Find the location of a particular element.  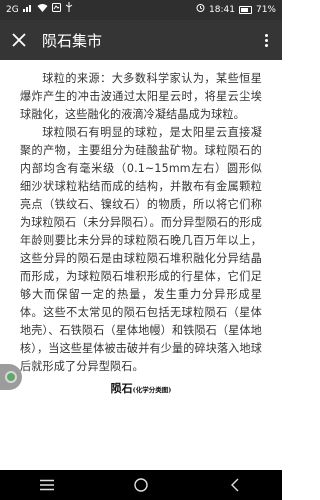

assist-ball-icon is located at coordinates (11, 377).